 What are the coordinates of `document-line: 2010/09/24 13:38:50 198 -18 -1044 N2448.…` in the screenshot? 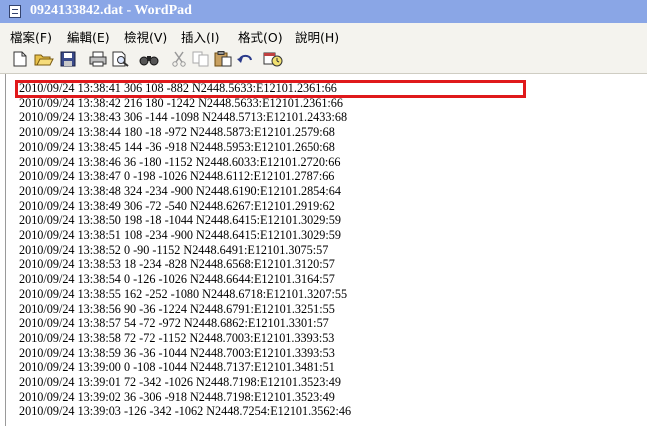 It's located at (180, 220).